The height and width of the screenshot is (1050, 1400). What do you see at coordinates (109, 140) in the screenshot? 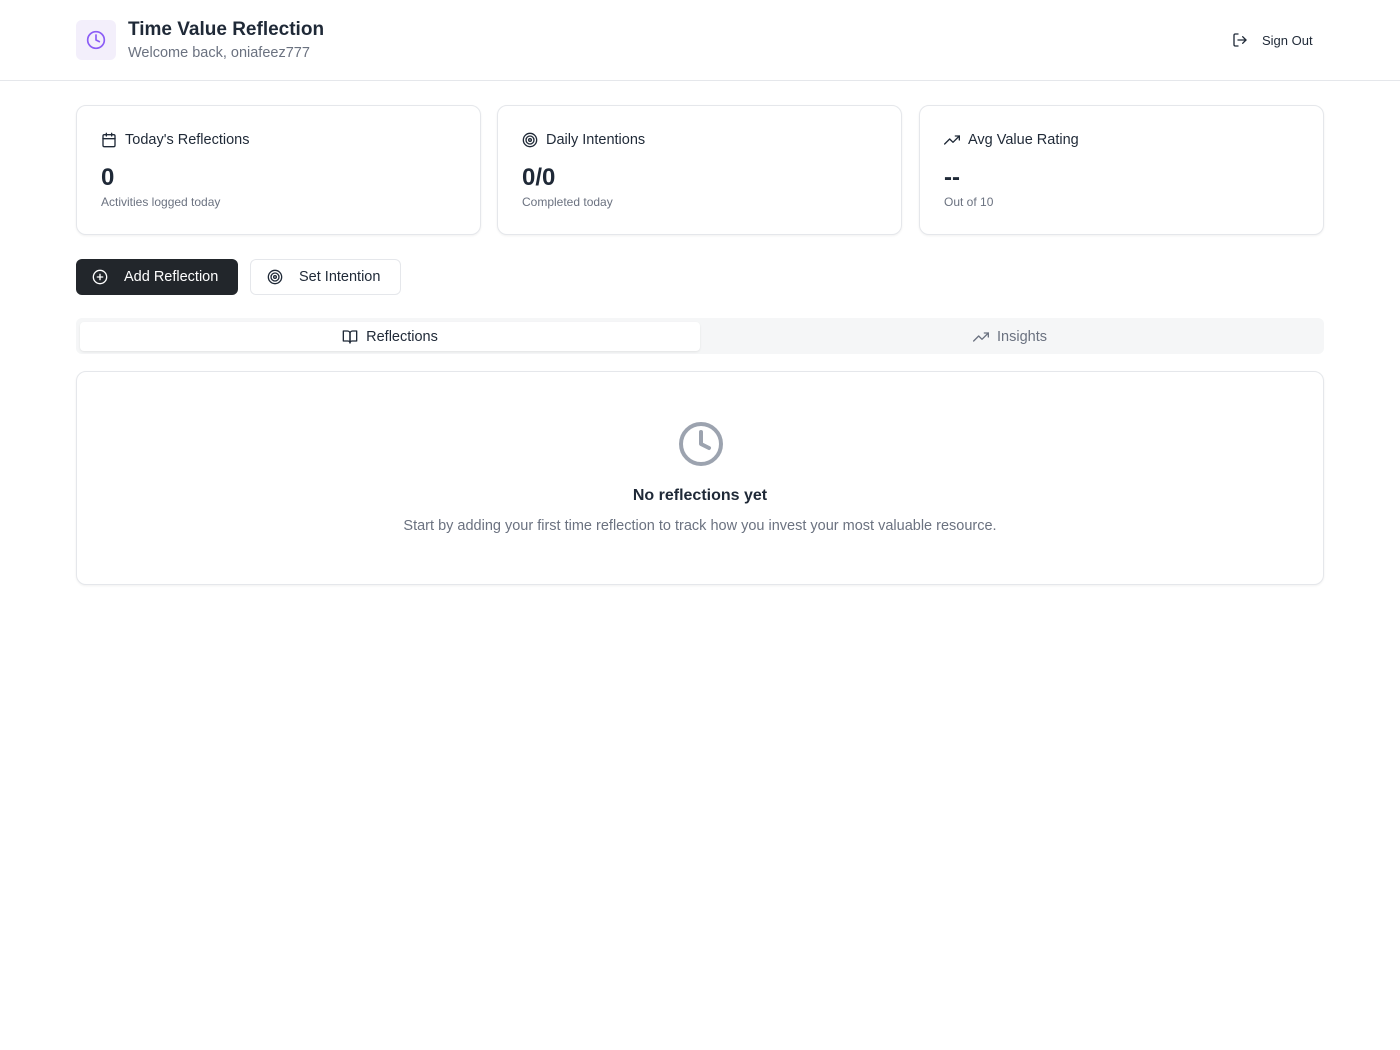
I see `calendar-icon` at bounding box center [109, 140].